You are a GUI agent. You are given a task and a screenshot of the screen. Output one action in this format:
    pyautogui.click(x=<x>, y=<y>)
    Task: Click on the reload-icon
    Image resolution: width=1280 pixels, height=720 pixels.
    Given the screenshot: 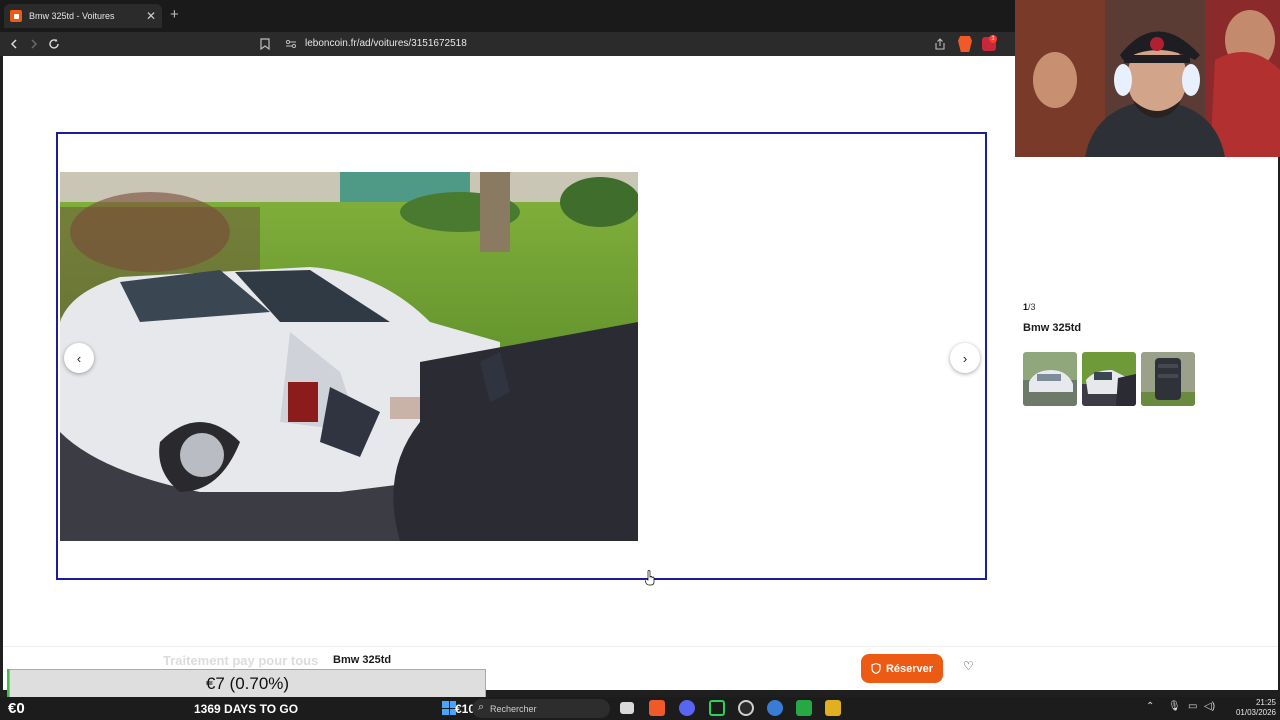 What is the action you would take?
    pyautogui.click(x=54, y=44)
    